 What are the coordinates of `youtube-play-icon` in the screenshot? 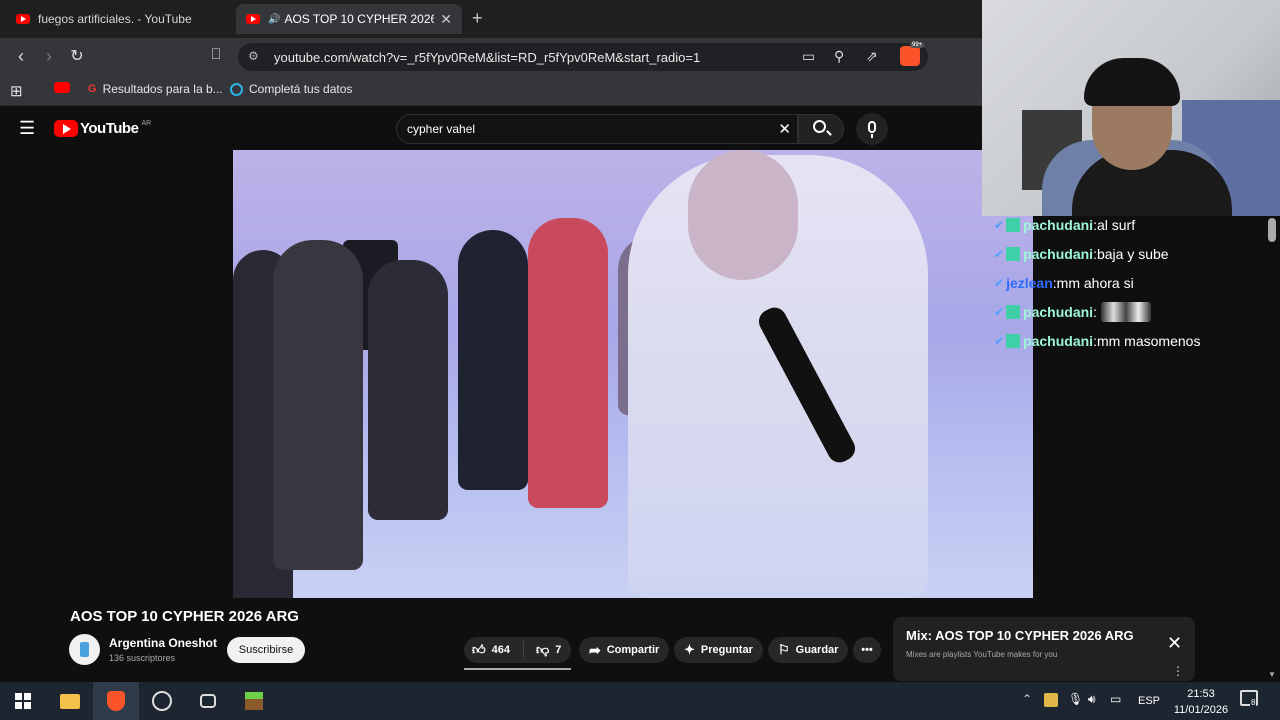 It's located at (66, 128).